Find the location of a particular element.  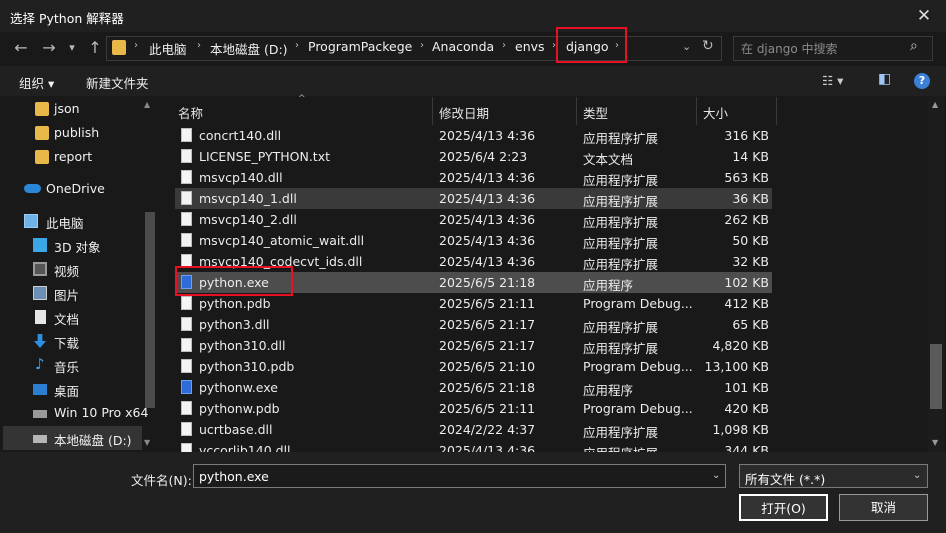

sidebar-item-documents: 文档 is located at coordinates (71, 317).